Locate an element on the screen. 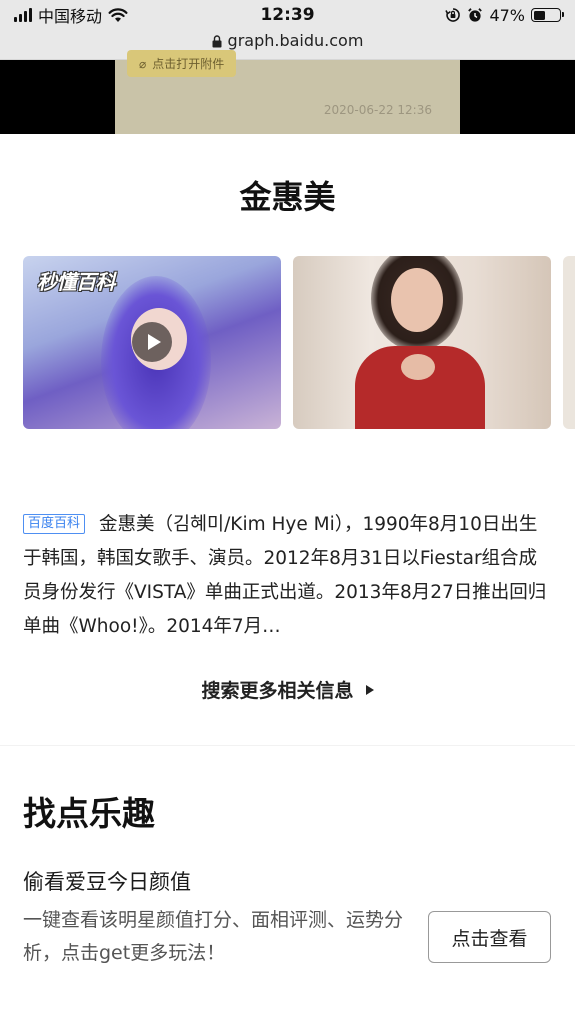 This screenshot has height=1024, width=575. attachment-strip: ⌀ 点击打开附件 2020-06-22 12:36 is located at coordinates (287, 92).